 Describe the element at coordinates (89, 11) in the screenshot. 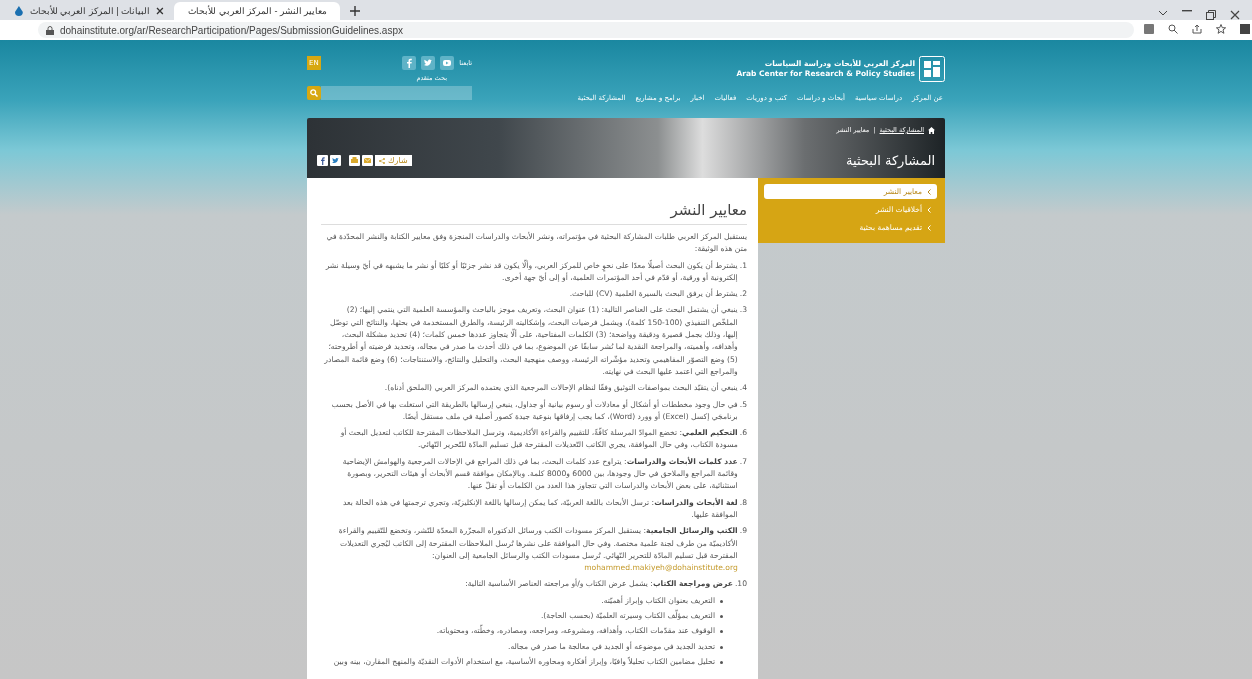

I see `browser-tab: البيانات | المركز العربي للأبحاث` at that location.